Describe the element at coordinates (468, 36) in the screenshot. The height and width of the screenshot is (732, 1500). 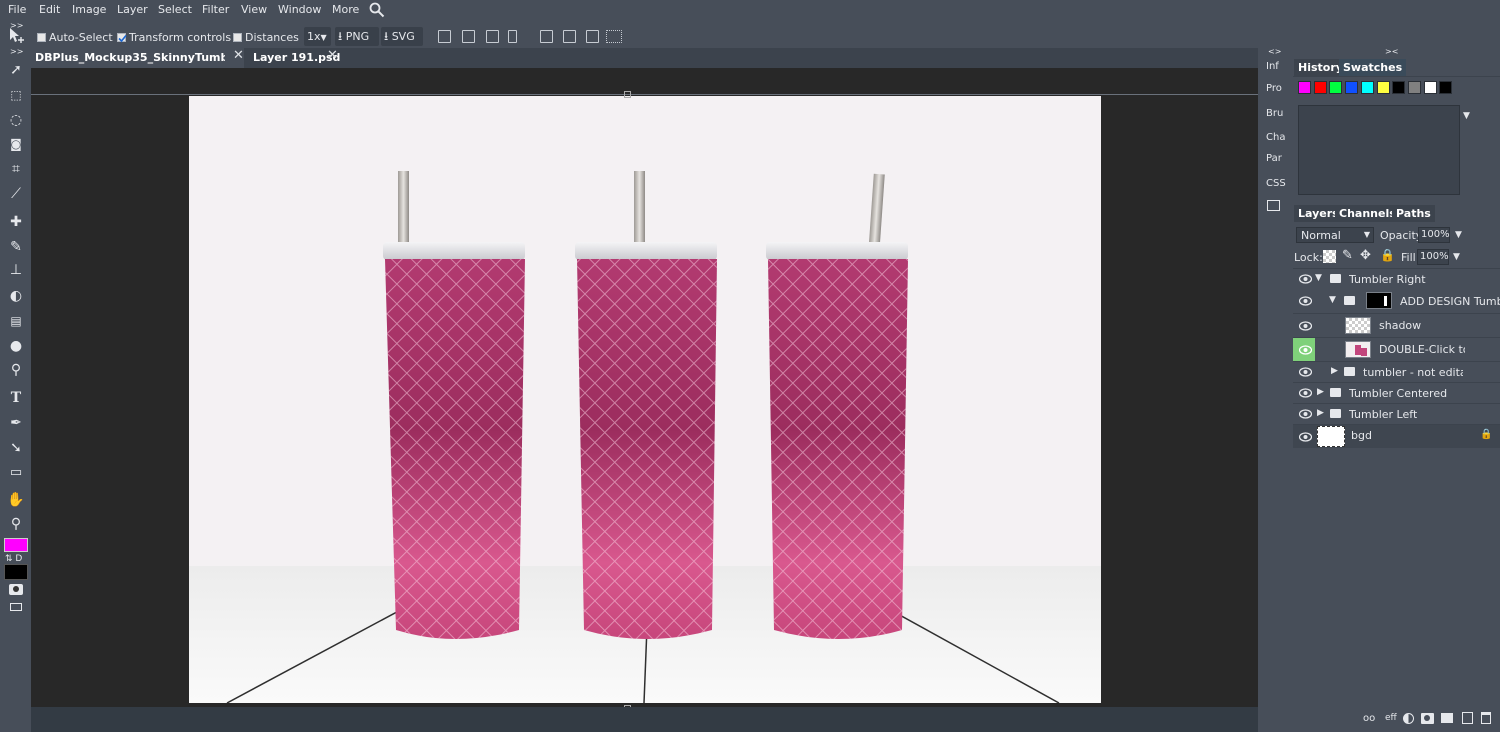
I see `align-center-icon` at that location.